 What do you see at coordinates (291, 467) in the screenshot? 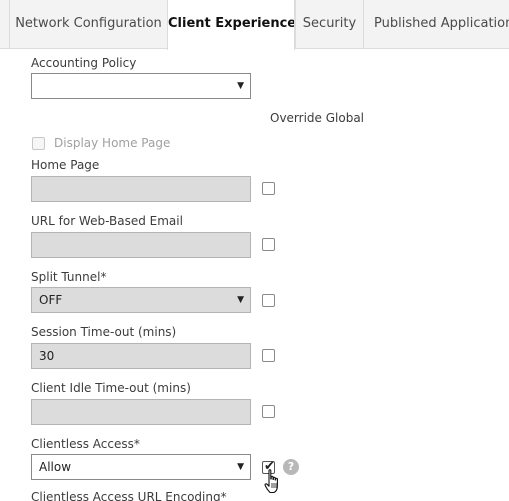
I see `help-icon: ?` at bounding box center [291, 467].